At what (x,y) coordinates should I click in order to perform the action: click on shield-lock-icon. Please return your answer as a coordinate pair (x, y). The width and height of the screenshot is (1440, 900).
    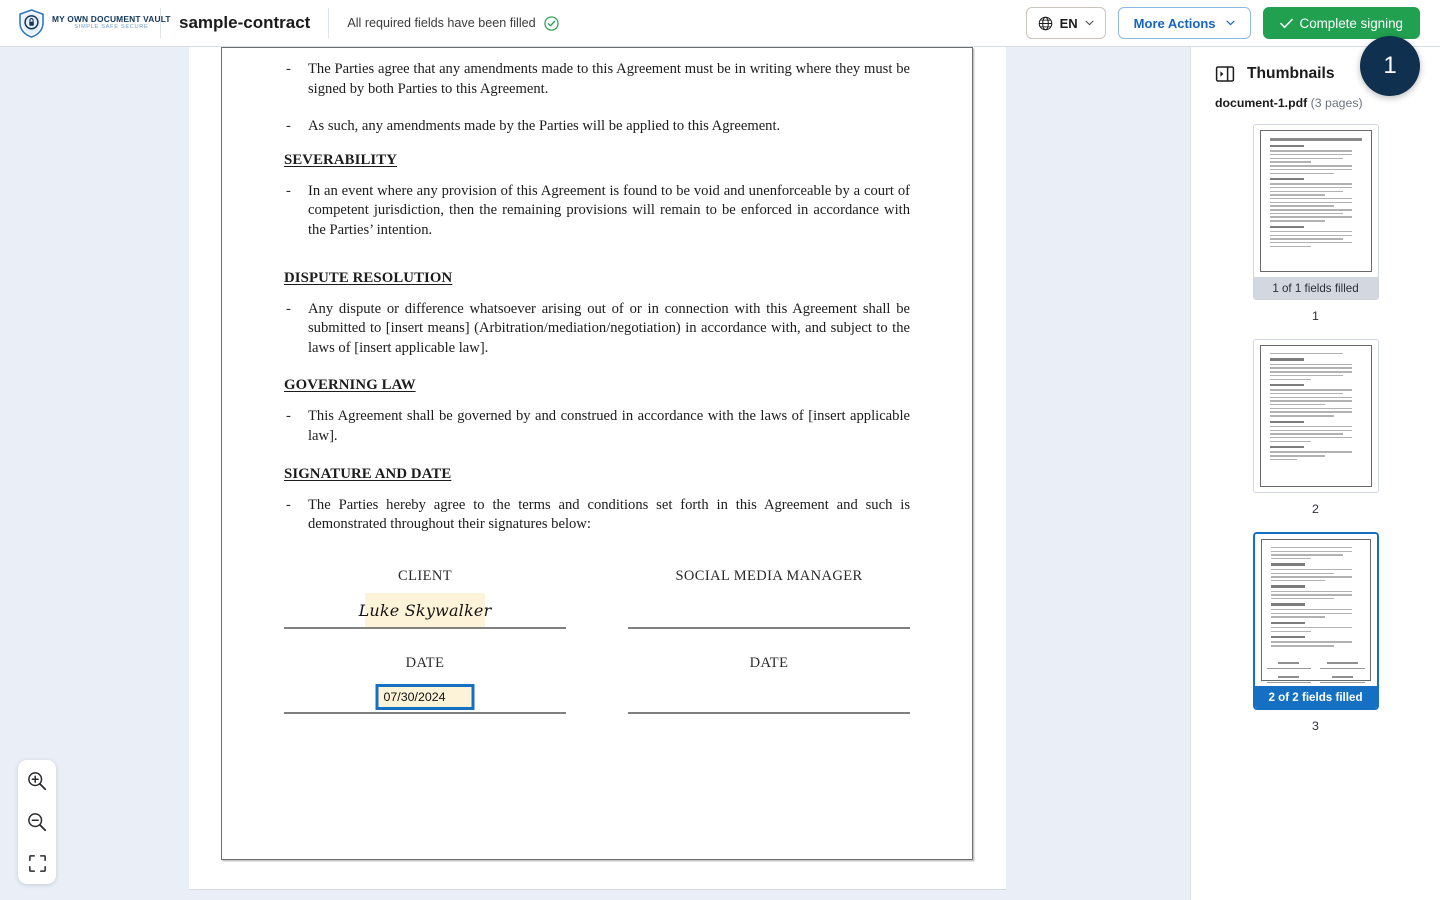
    Looking at the image, I should click on (31, 23).